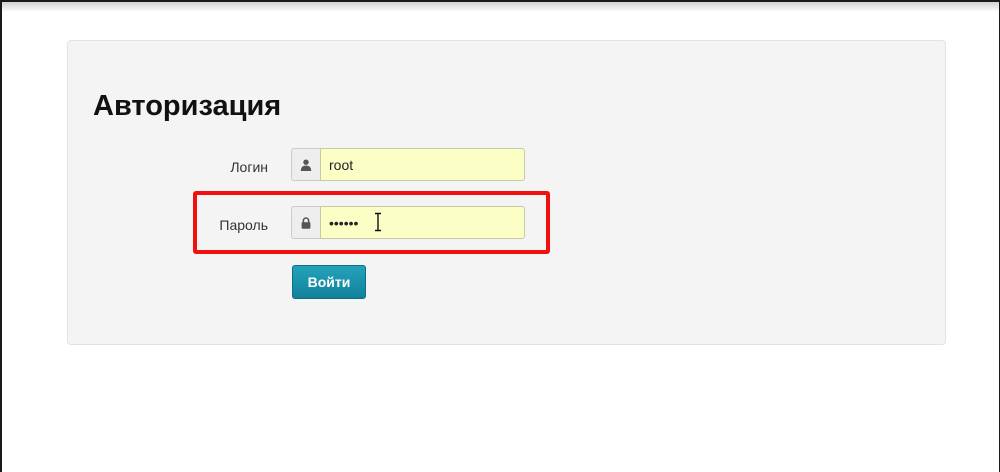 Image resolution: width=1000 pixels, height=472 pixels. Describe the element at coordinates (249, 167) in the screenshot. I see `login-label: Логин` at that location.